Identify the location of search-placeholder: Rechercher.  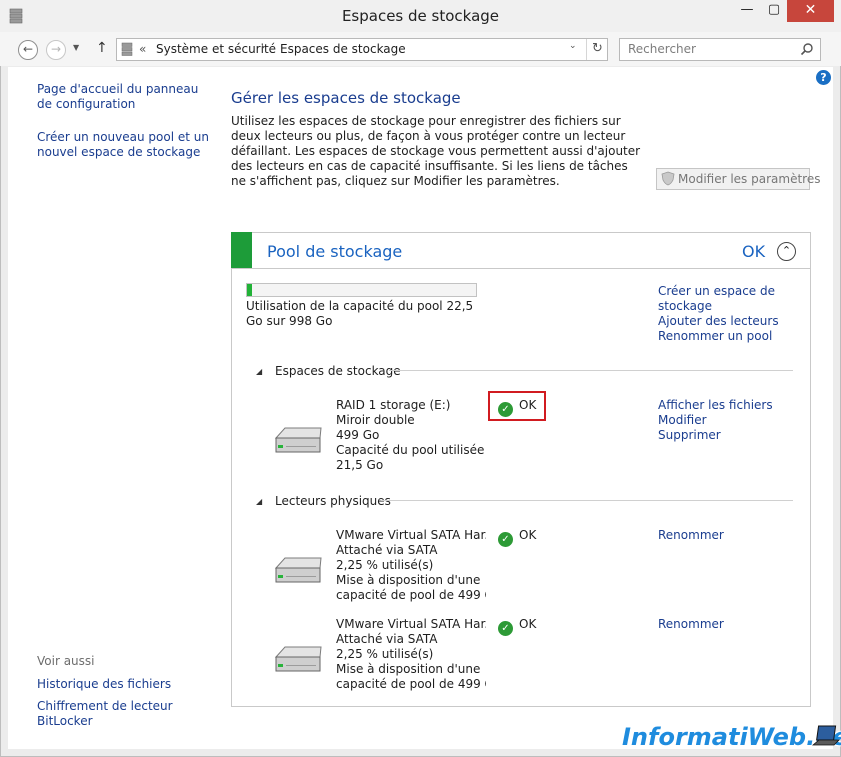
(662, 49).